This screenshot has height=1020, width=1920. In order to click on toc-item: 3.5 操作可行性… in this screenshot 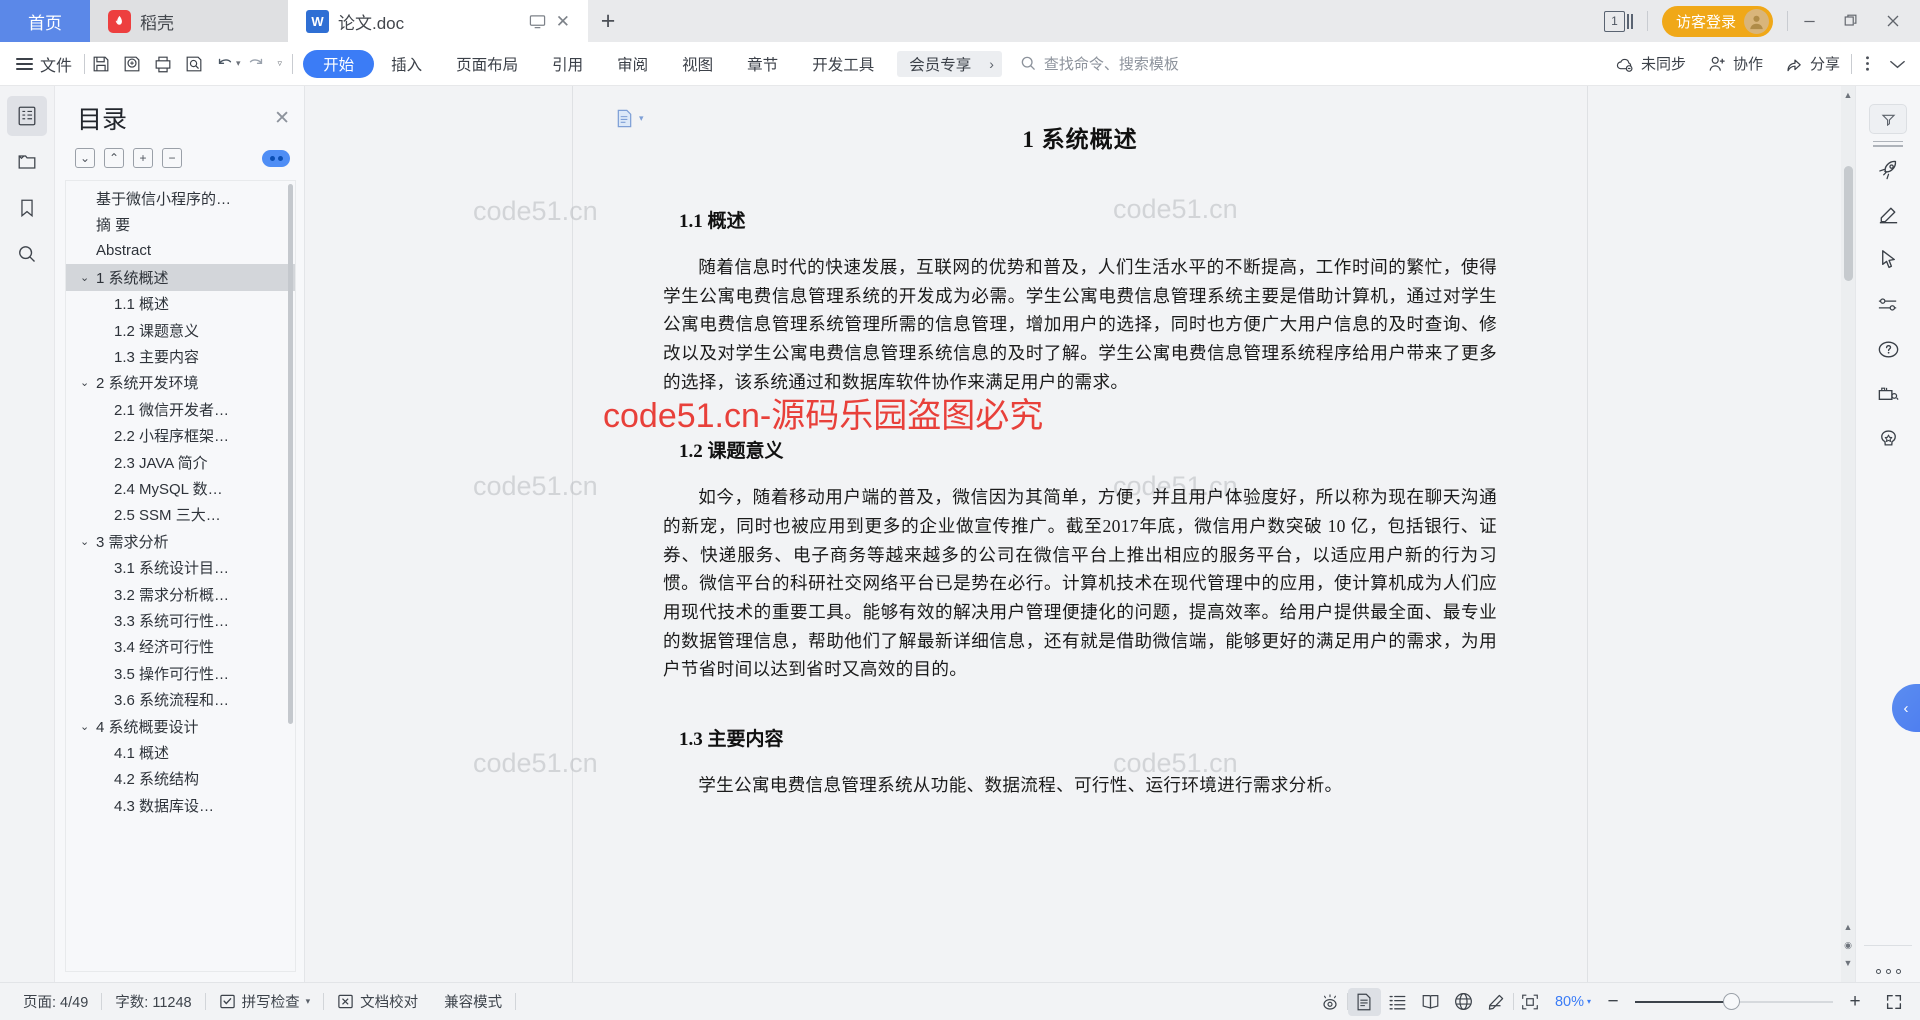, I will do `click(180, 673)`.